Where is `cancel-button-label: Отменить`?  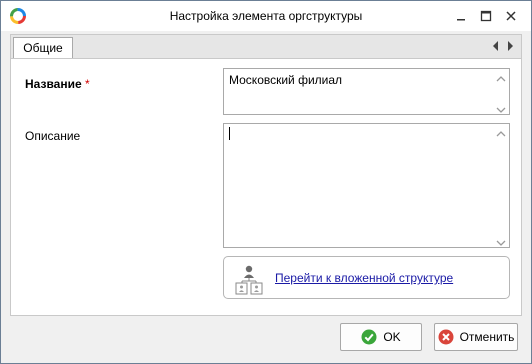 cancel-button-label: Отменить is located at coordinates (487, 337).